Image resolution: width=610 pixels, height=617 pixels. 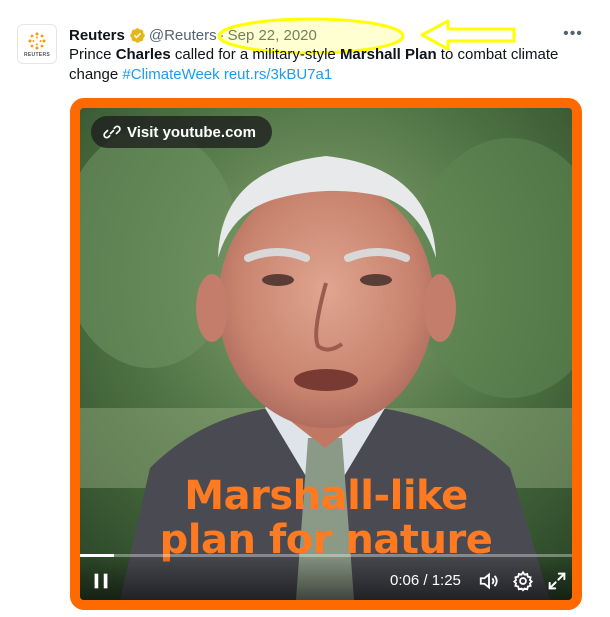 I want to click on visit-youtube-button: Visit youtube.com, so click(x=181, y=132).